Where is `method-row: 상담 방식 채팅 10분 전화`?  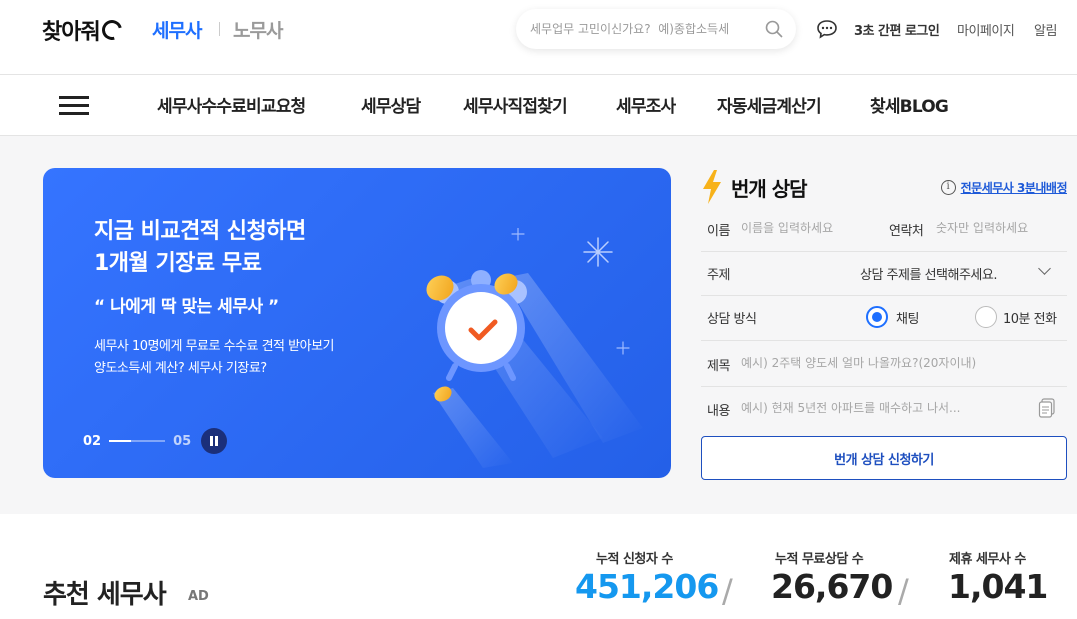
method-row: 상담 방식 채팅 10분 전화 is located at coordinates (884, 323).